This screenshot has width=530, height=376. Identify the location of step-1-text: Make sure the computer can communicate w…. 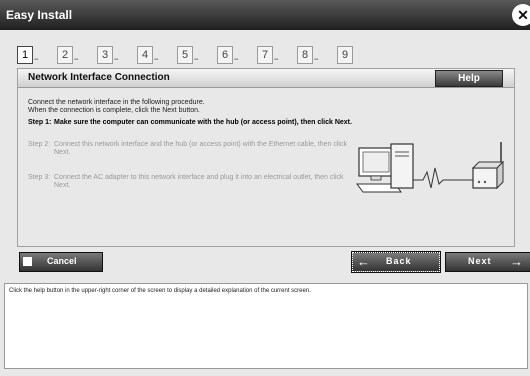
(203, 122).